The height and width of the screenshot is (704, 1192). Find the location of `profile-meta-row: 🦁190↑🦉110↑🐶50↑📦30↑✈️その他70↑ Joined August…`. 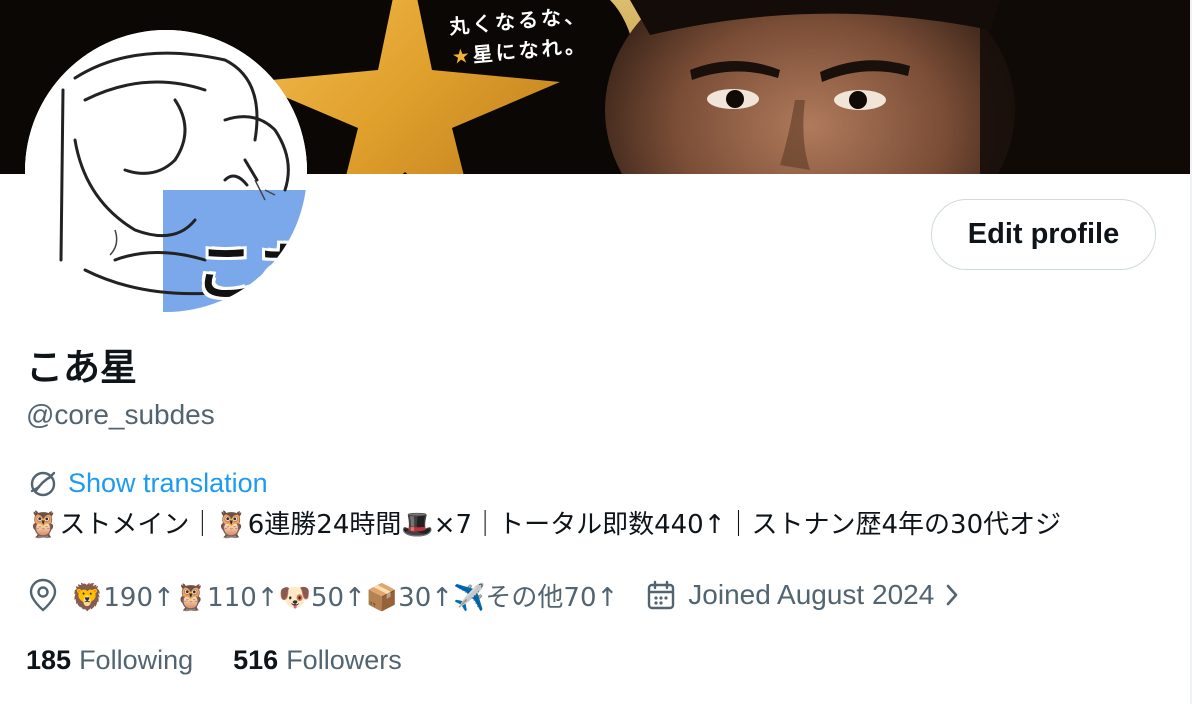

profile-meta-row: 🦁190↑🦉110↑🐶50↑📦30↑✈️その他70↑ Joined August… is located at coordinates (493, 595).